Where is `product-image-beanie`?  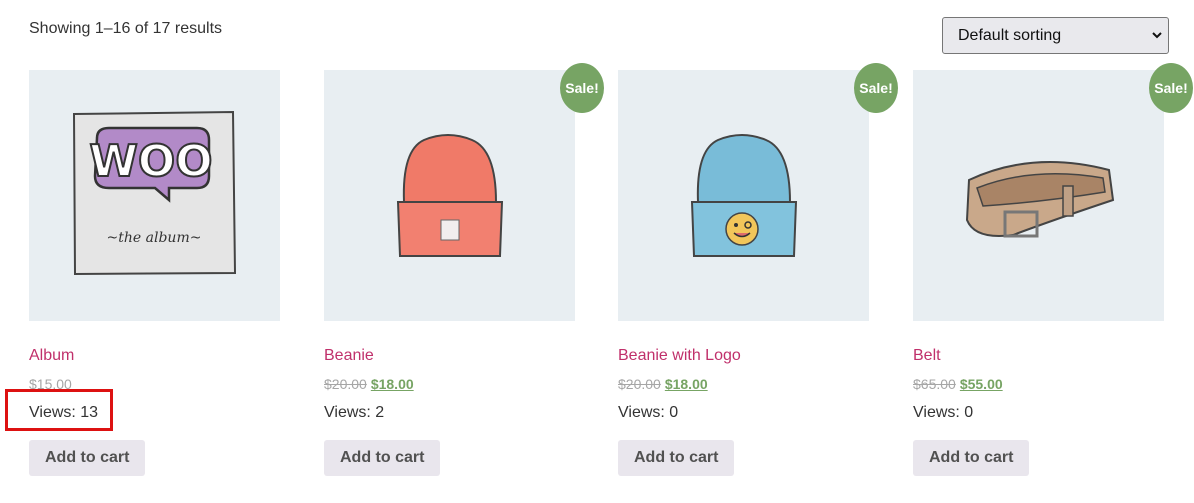
product-image-beanie is located at coordinates (449, 195).